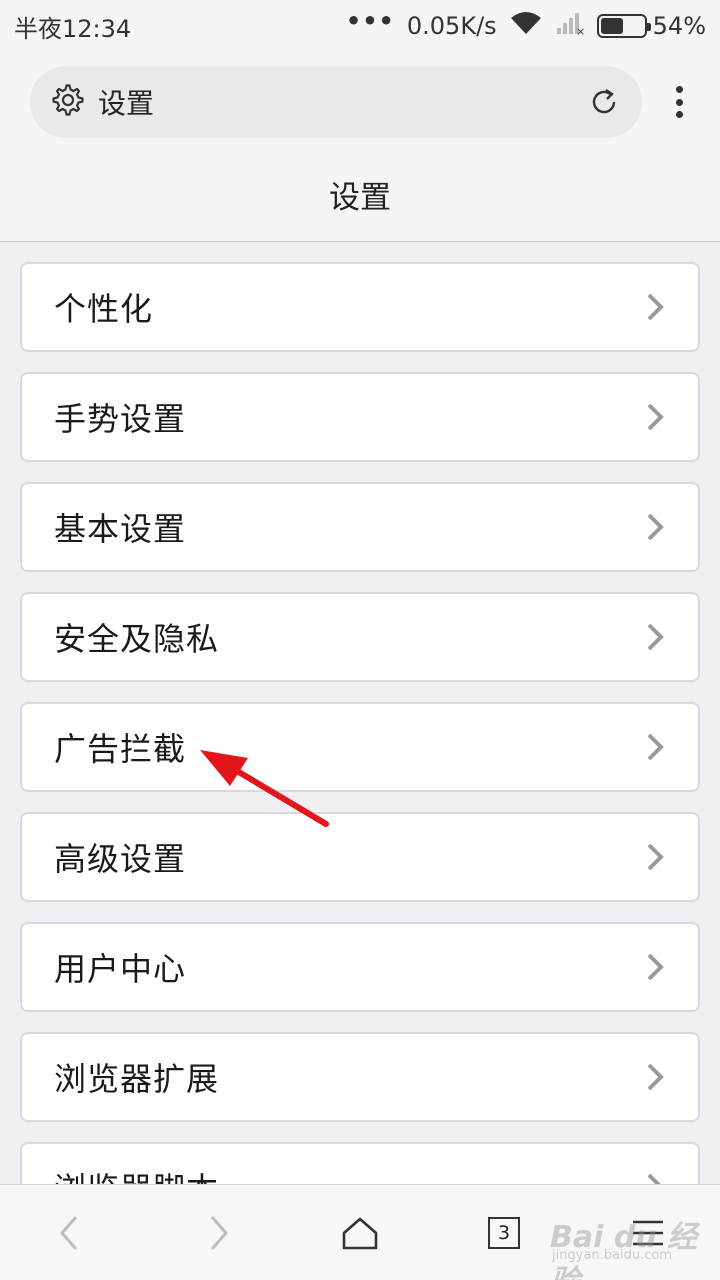  What do you see at coordinates (120, 749) in the screenshot?
I see `settings-item-label: 广告拦截` at bounding box center [120, 749].